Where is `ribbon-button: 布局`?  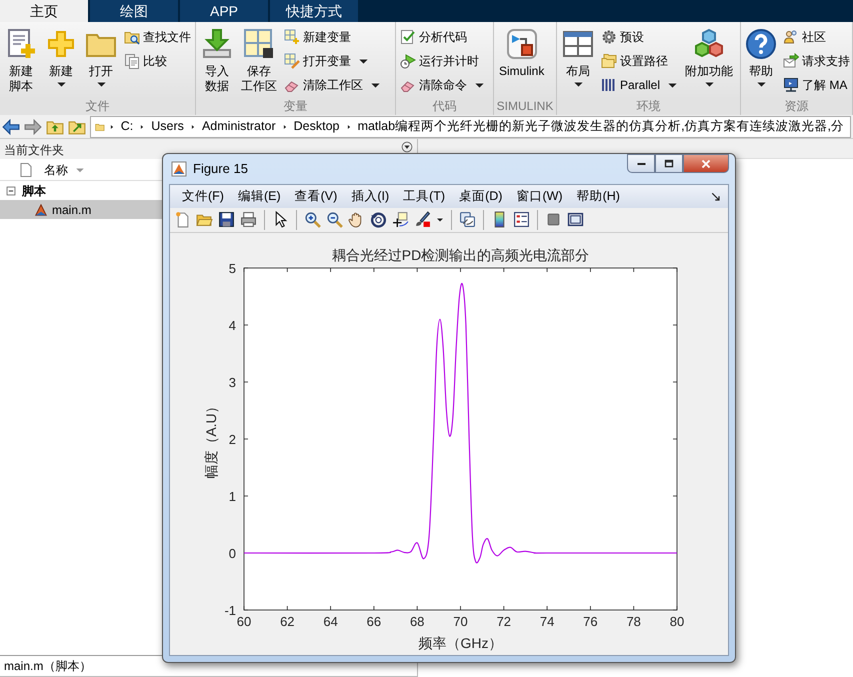
ribbon-button: 布局 is located at coordinates (578, 59).